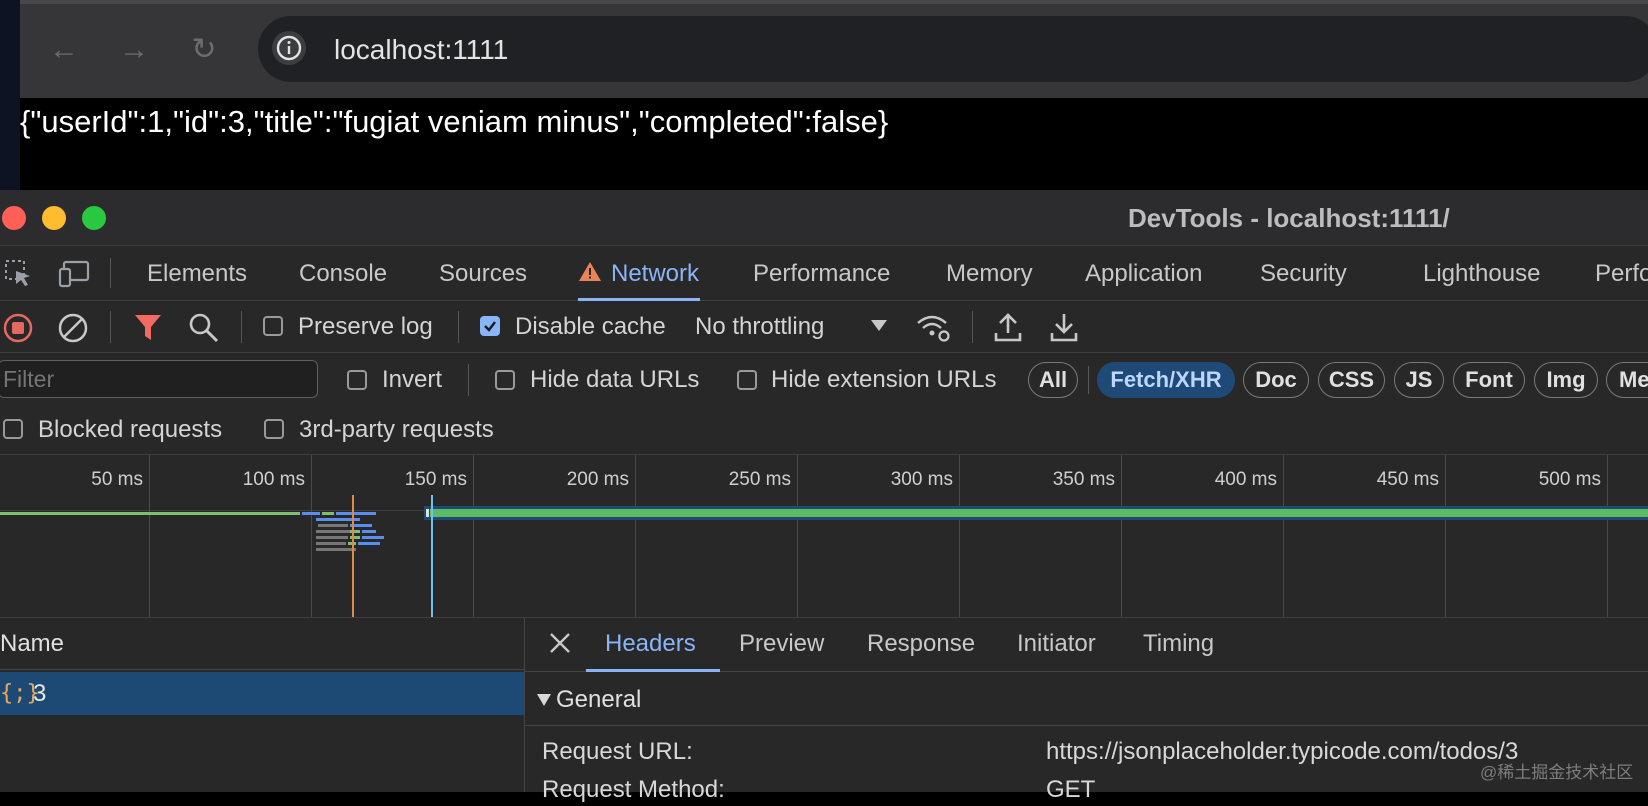  What do you see at coordinates (353, 556) in the screenshot?
I see `dom-content-loaded-marker` at bounding box center [353, 556].